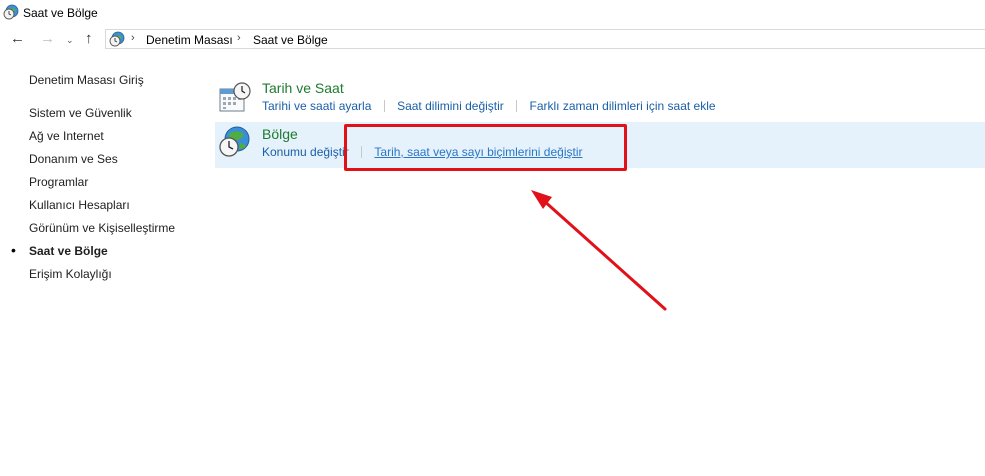 The width and height of the screenshot is (985, 476). I want to click on annotation-arrow-icon, so click(599, 250).